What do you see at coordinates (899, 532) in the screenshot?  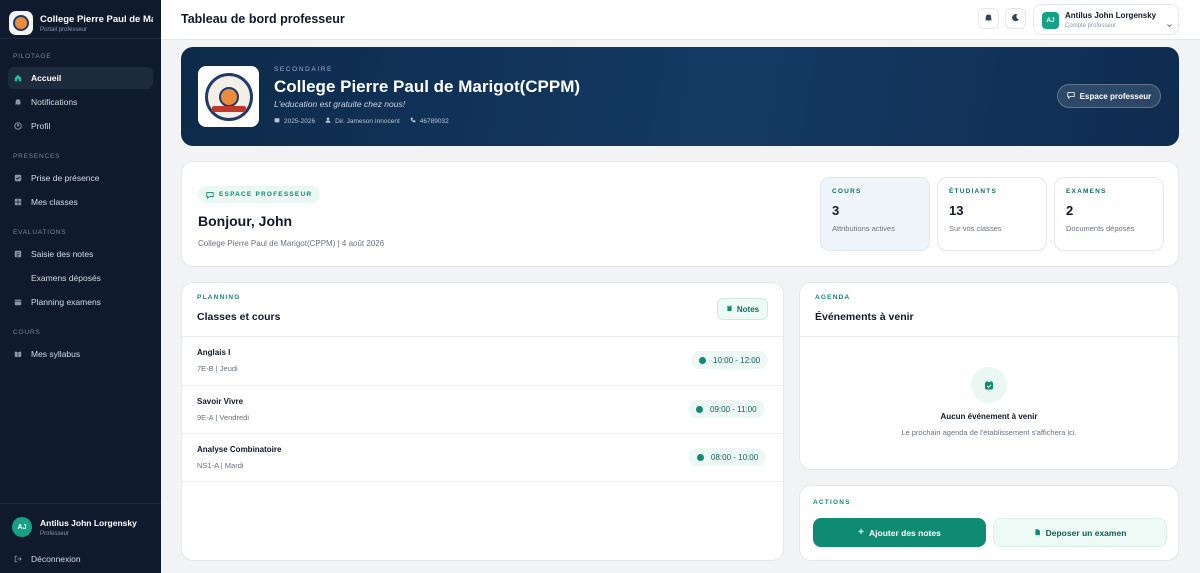 I see `add-notes-button: + Ajouter des notes` at bounding box center [899, 532].